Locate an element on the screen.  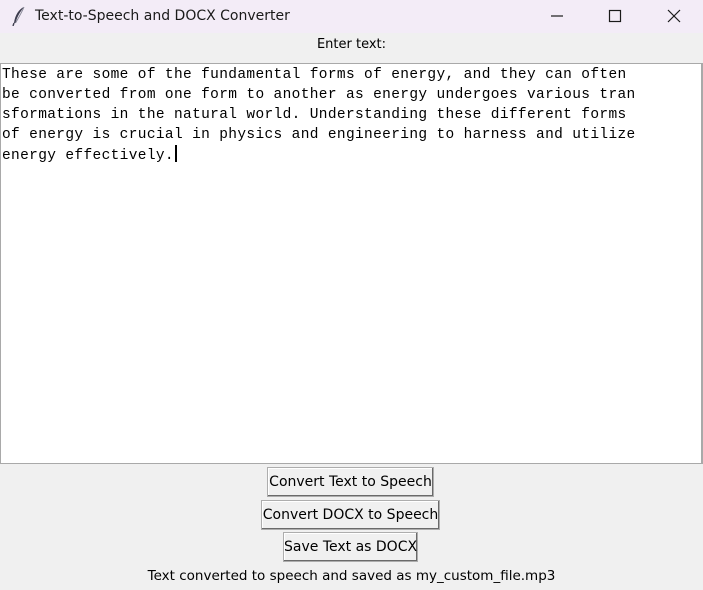
text-line: energy effectively. is located at coordinates (88, 156).